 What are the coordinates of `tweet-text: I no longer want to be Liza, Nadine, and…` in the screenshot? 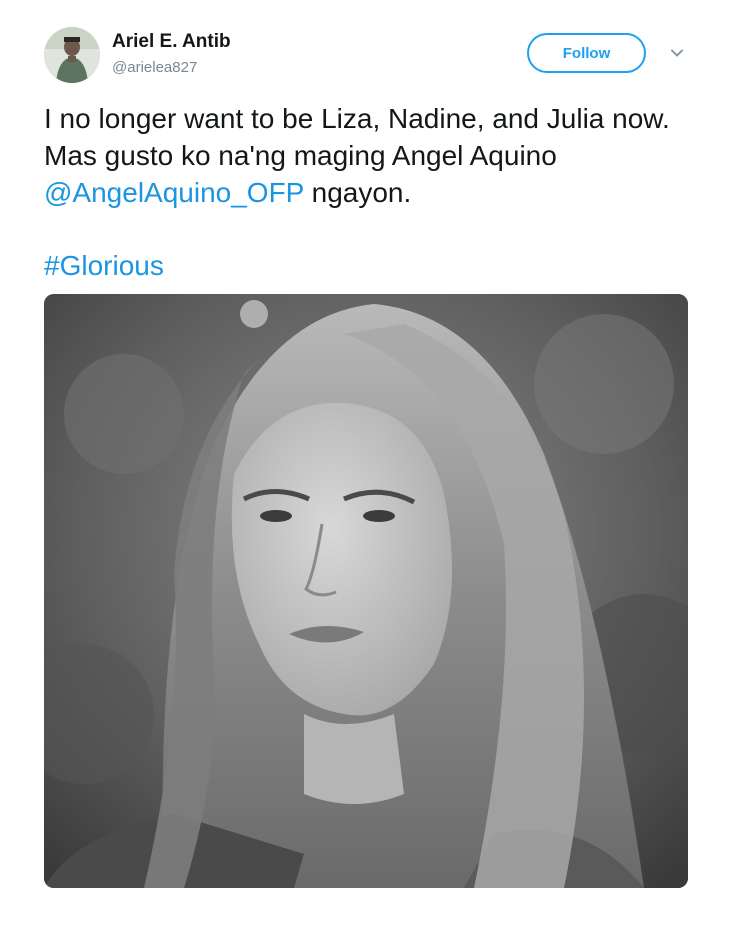 It's located at (374, 155).